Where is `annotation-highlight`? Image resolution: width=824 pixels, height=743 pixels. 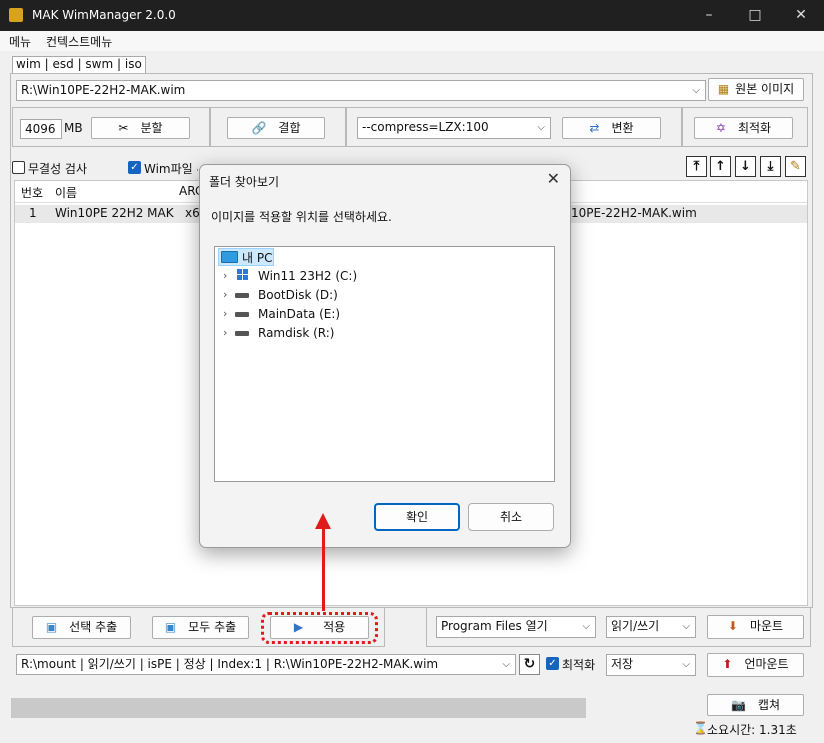 annotation-highlight is located at coordinates (319, 628).